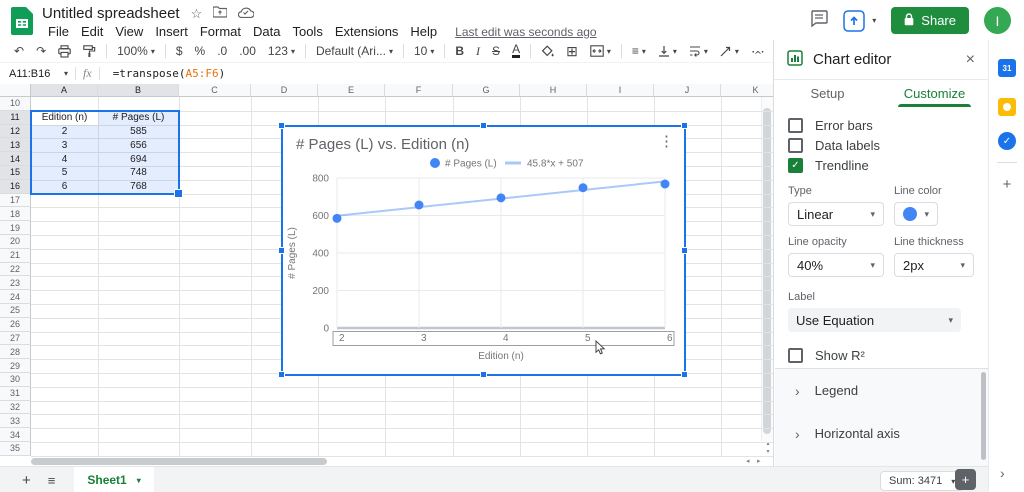 This screenshot has height=492, width=1024. I want to click on explore-button: +, so click(965, 479).